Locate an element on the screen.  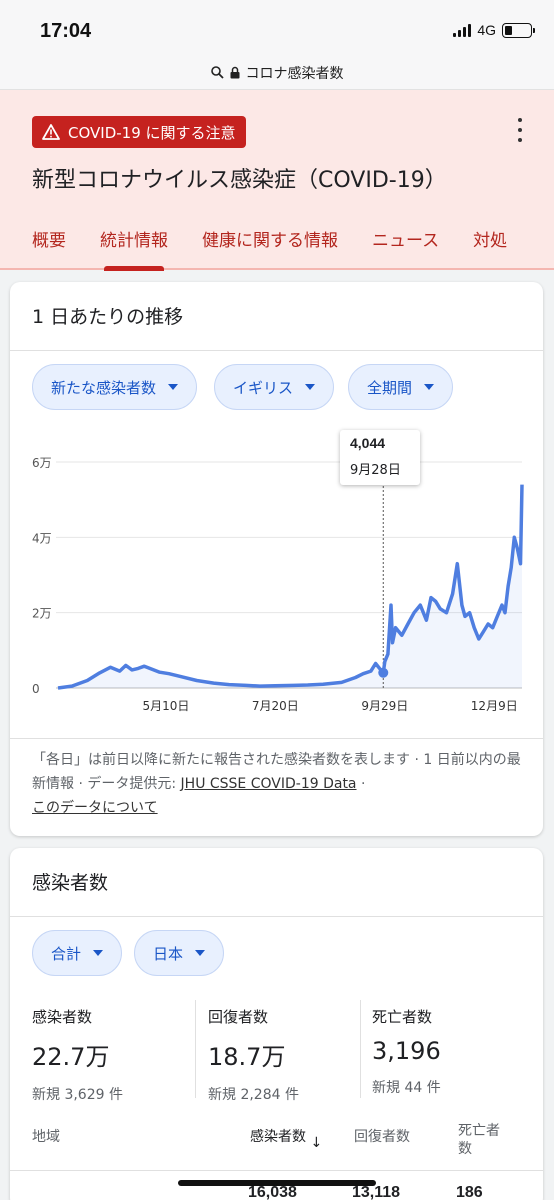
column-header-deaths-line1: 死亡者 is located at coordinates (479, 1131).